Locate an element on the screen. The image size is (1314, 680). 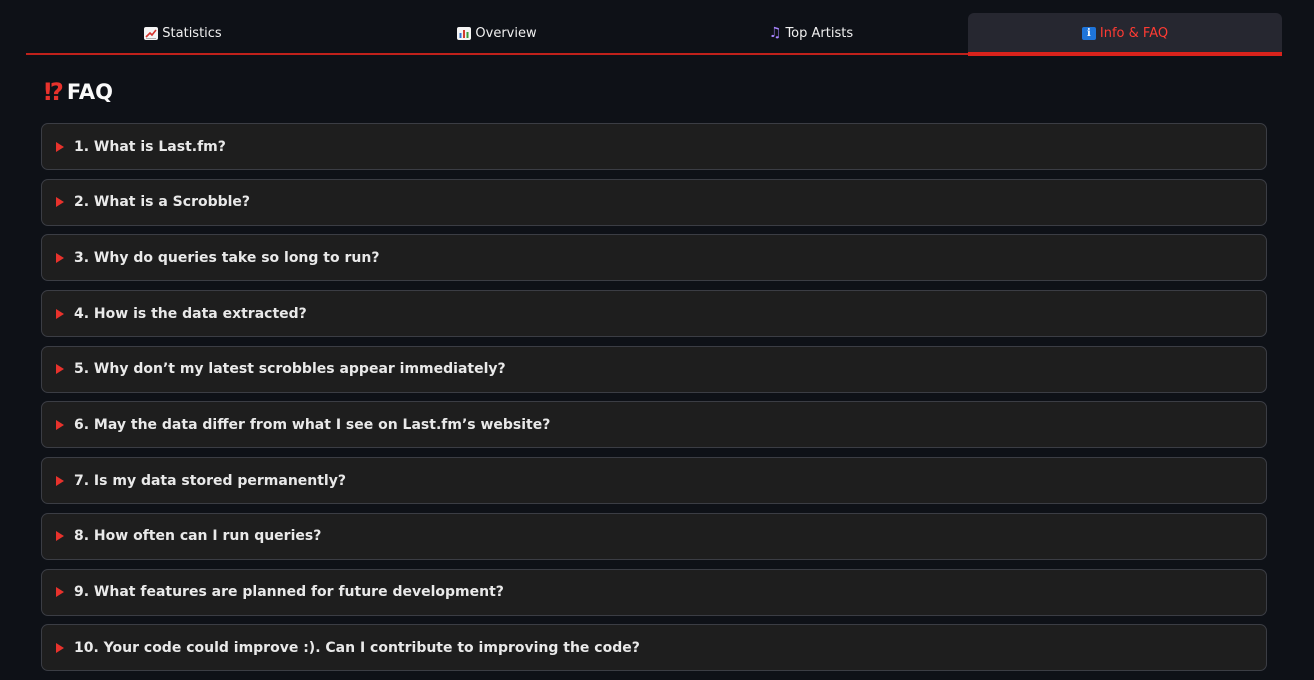
tab-statistics: Statistics is located at coordinates (183, 33).